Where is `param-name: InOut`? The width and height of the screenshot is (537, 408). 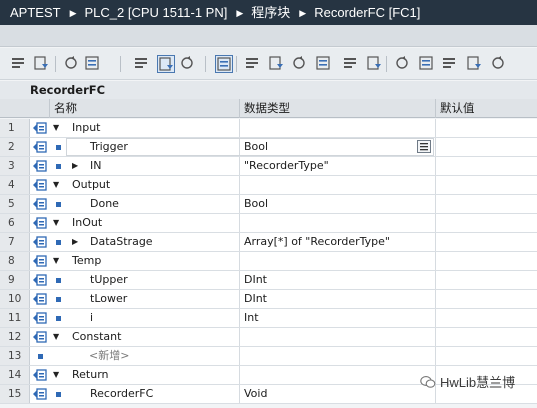 param-name: InOut is located at coordinates (87, 223).